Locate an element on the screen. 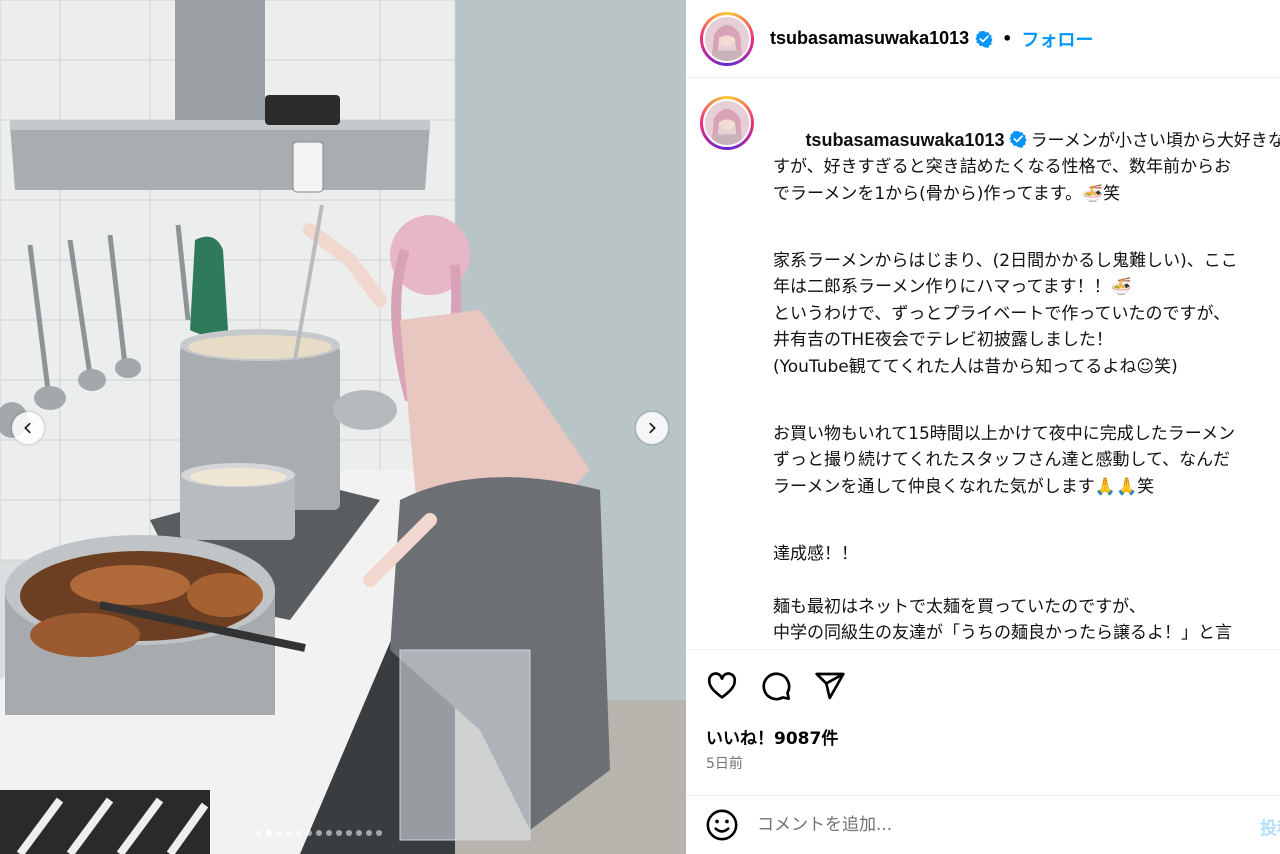 This screenshot has height=854, width=1280. emoji-icon is located at coordinates (722, 825).